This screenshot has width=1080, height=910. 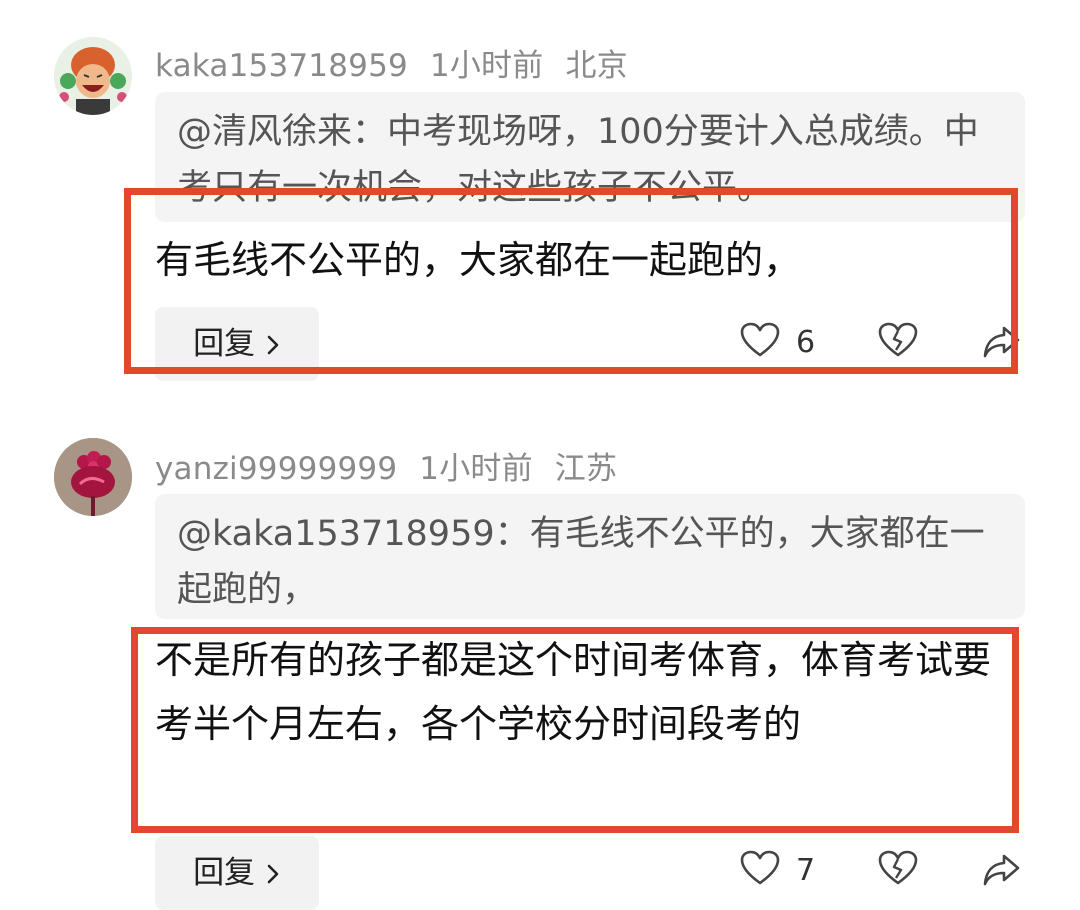 I want to click on like-count: 6, so click(x=806, y=342).